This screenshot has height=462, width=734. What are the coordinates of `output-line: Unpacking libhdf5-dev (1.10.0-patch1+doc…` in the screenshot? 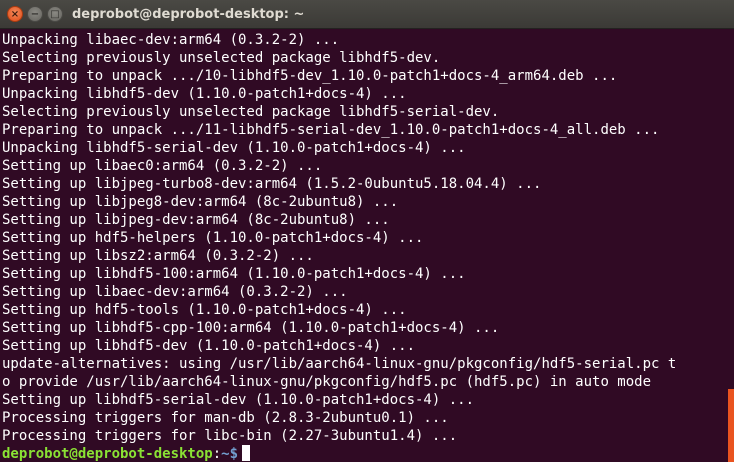 It's located at (204, 94).